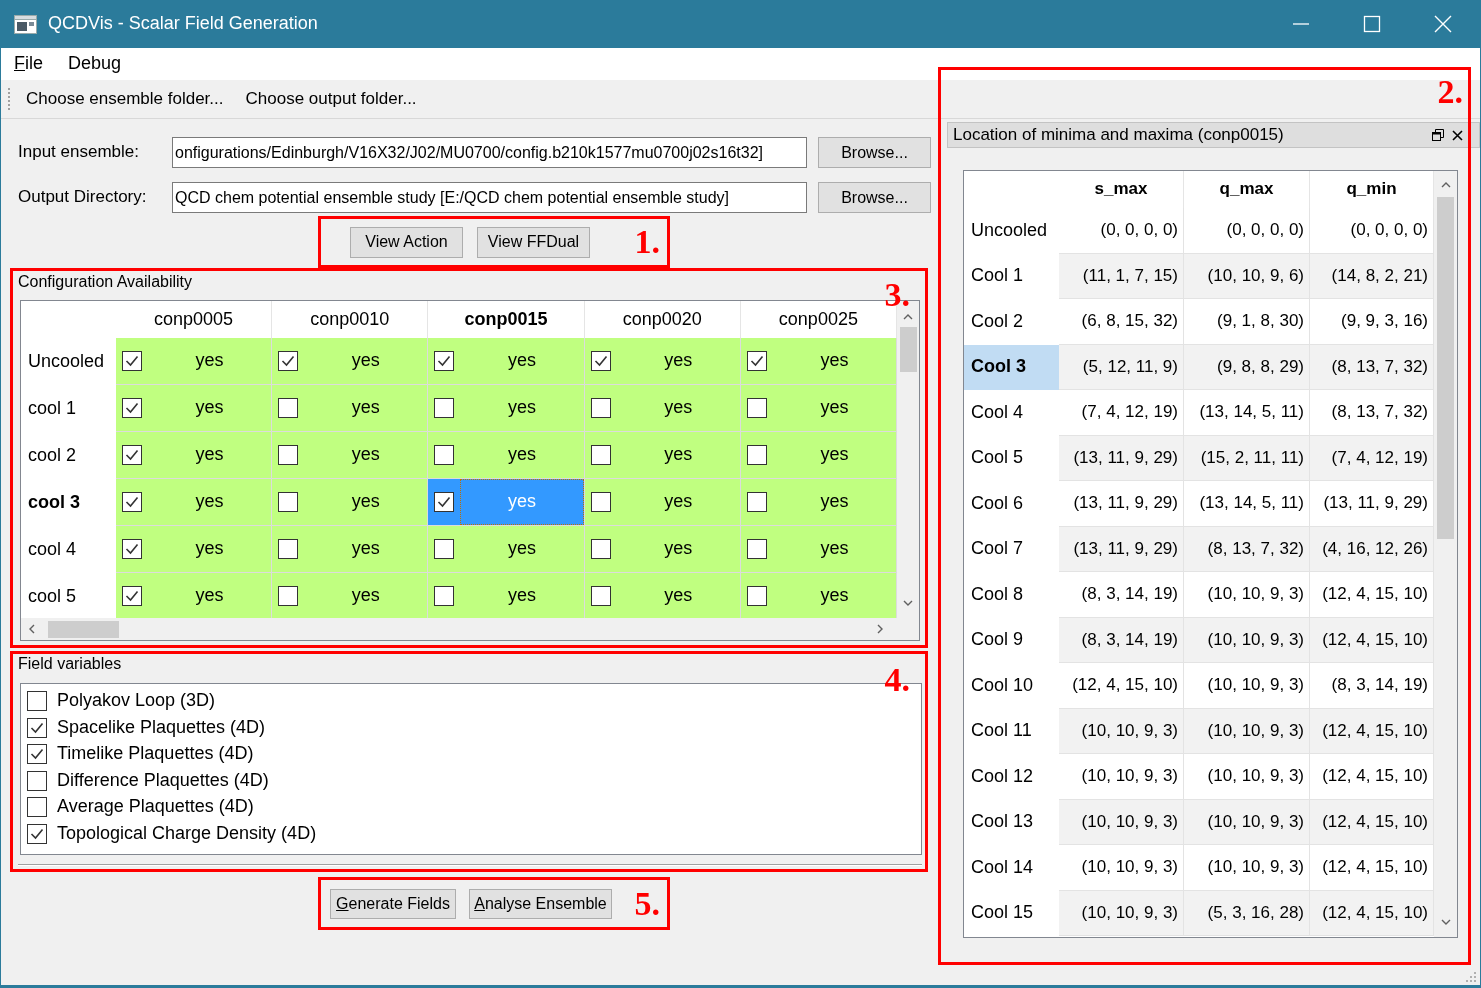  What do you see at coordinates (489, 152) in the screenshot?
I see `input-field: onfigurations/Edinburgh/V16X32/J02/MU0700/config.b210k1577mu0700j02s16t32]` at bounding box center [489, 152].